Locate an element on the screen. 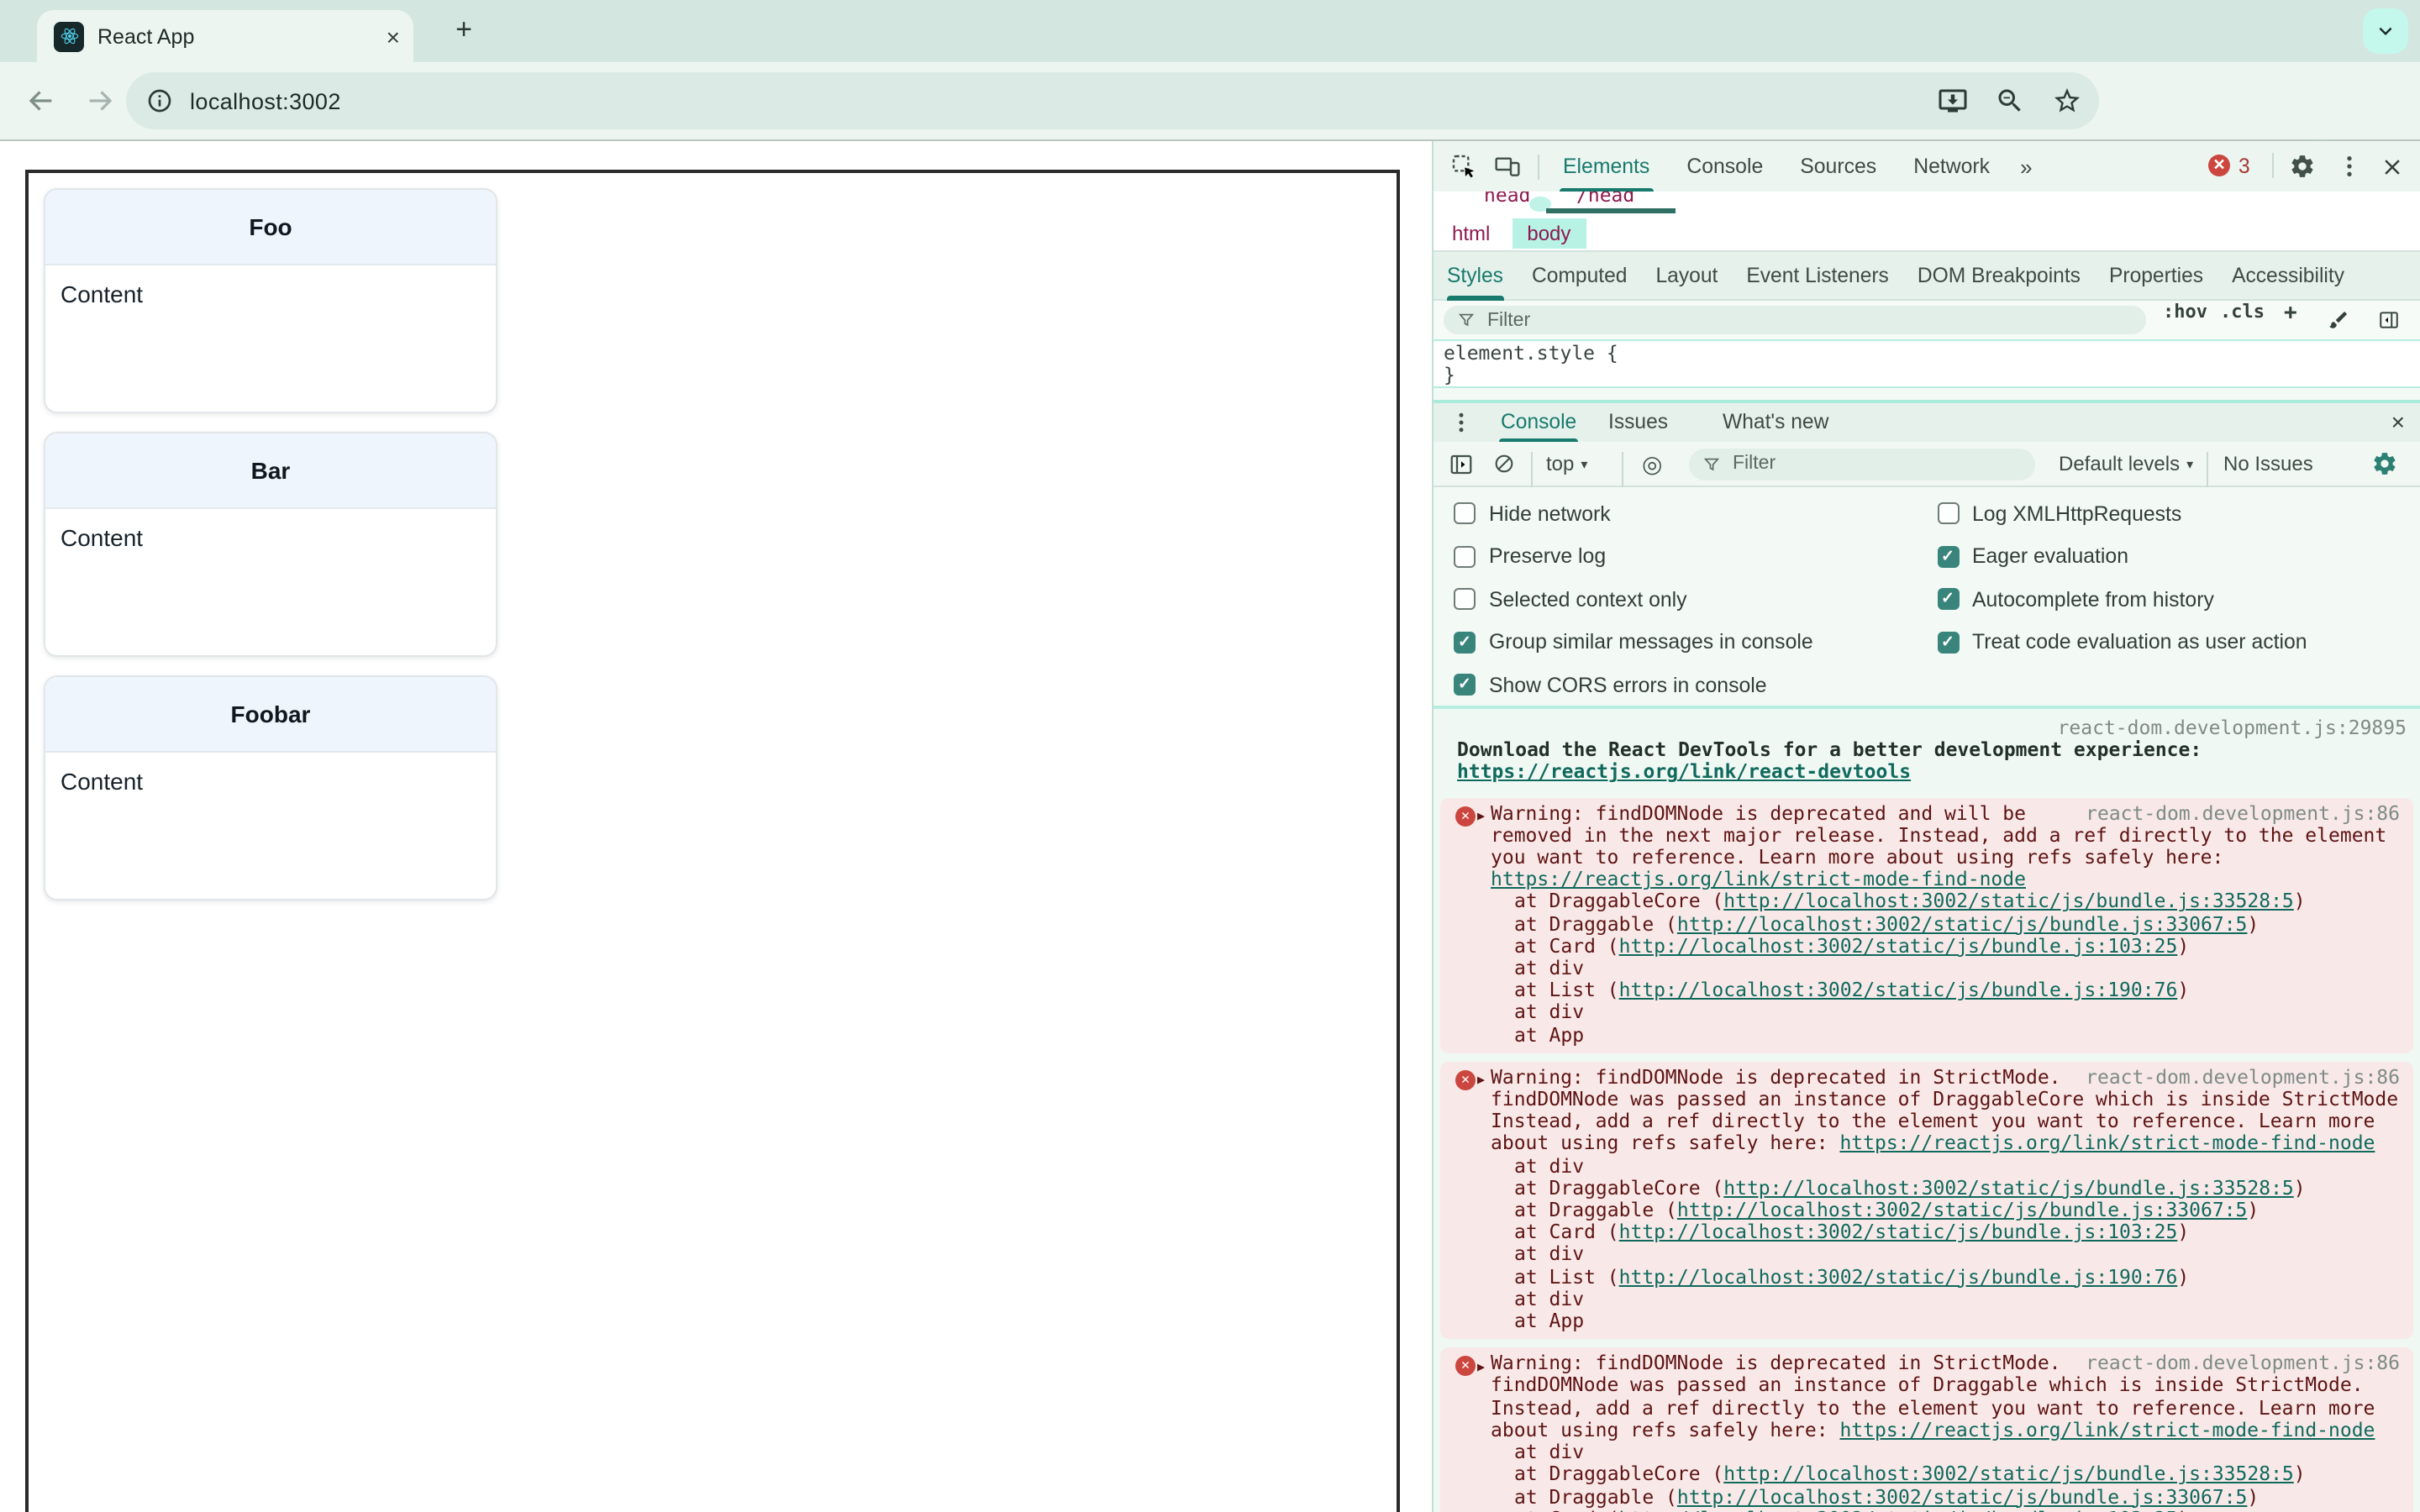 The height and width of the screenshot is (1512, 2420). setting-log-xmlhttprequests: Log XMLHttpRequests is located at coordinates (2178, 513).